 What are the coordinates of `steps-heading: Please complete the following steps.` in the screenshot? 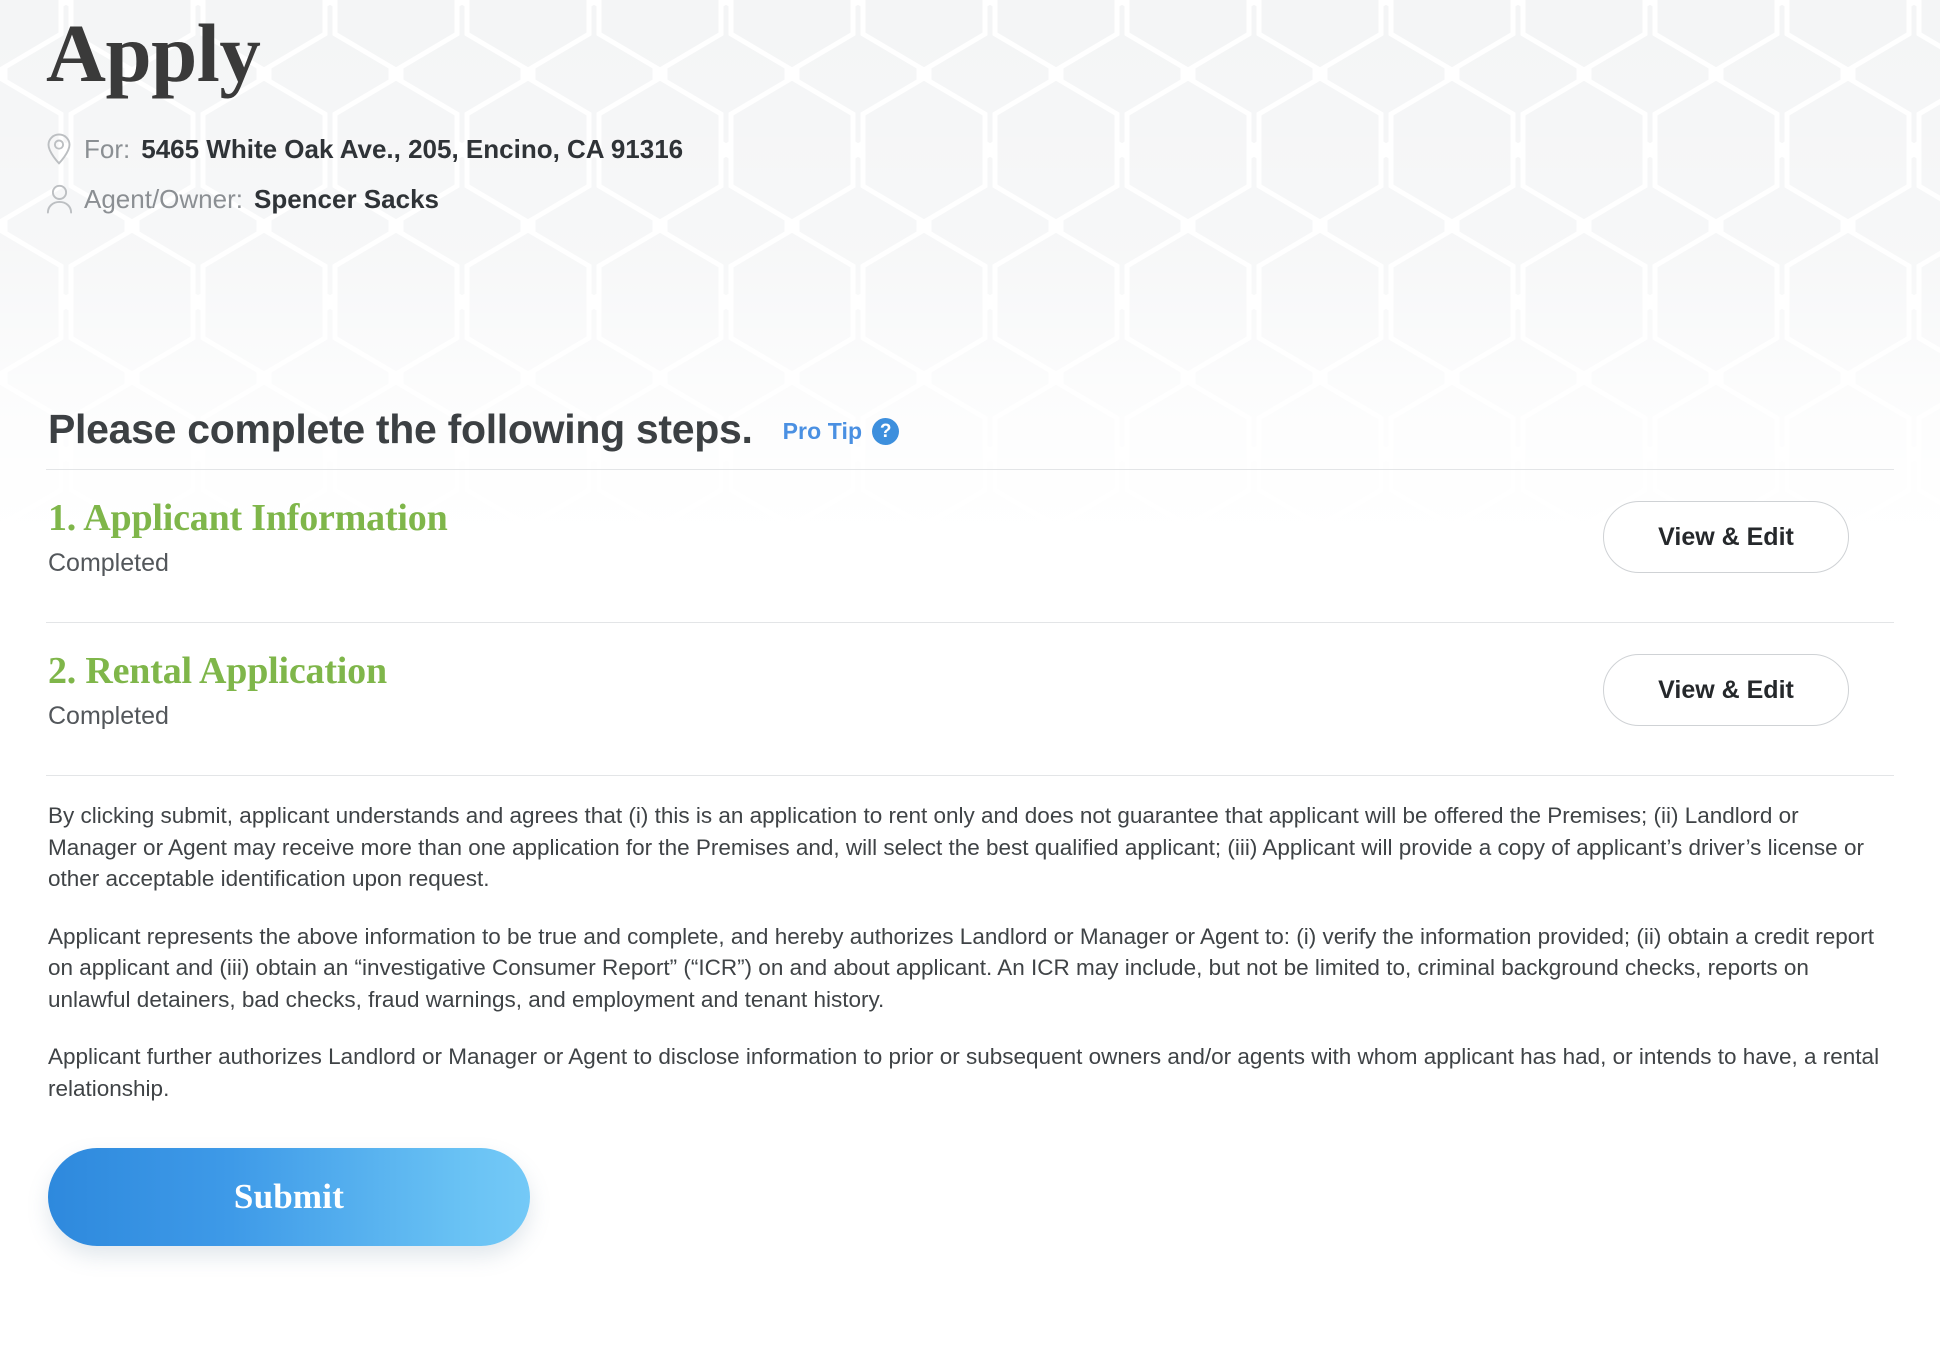 It's located at (400, 429).